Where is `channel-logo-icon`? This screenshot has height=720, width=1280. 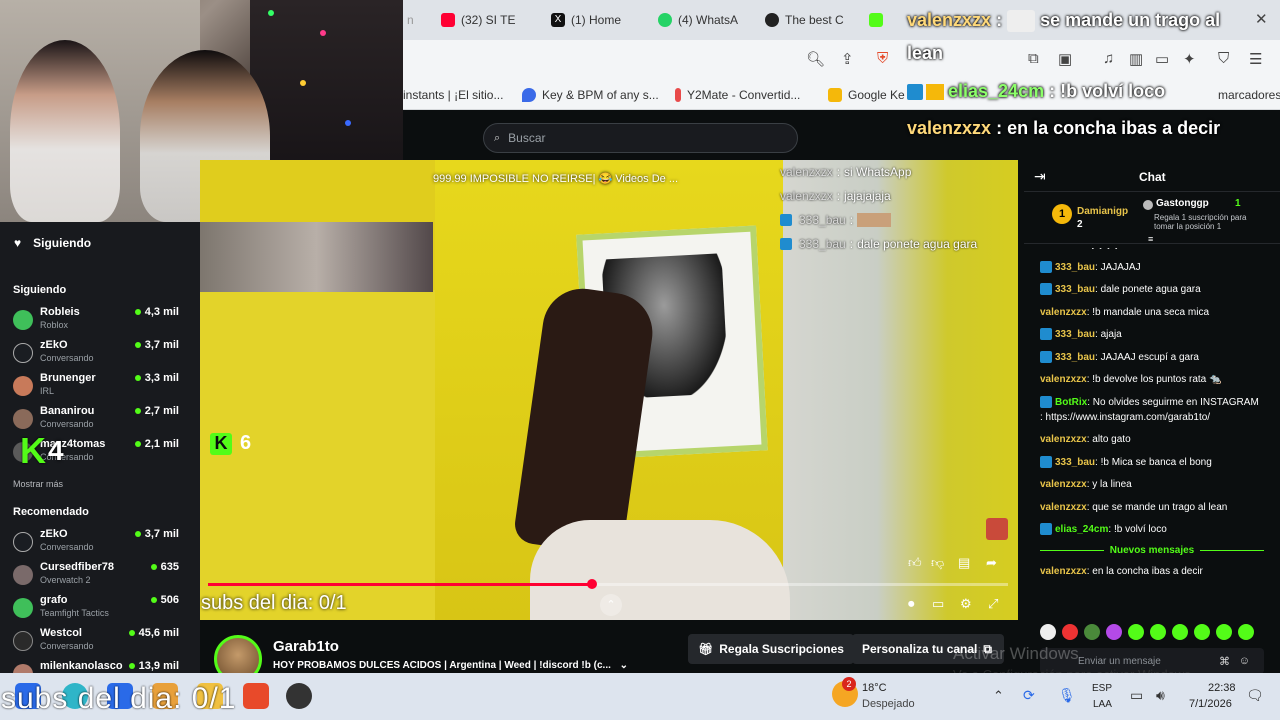 channel-logo-icon is located at coordinates (997, 529).